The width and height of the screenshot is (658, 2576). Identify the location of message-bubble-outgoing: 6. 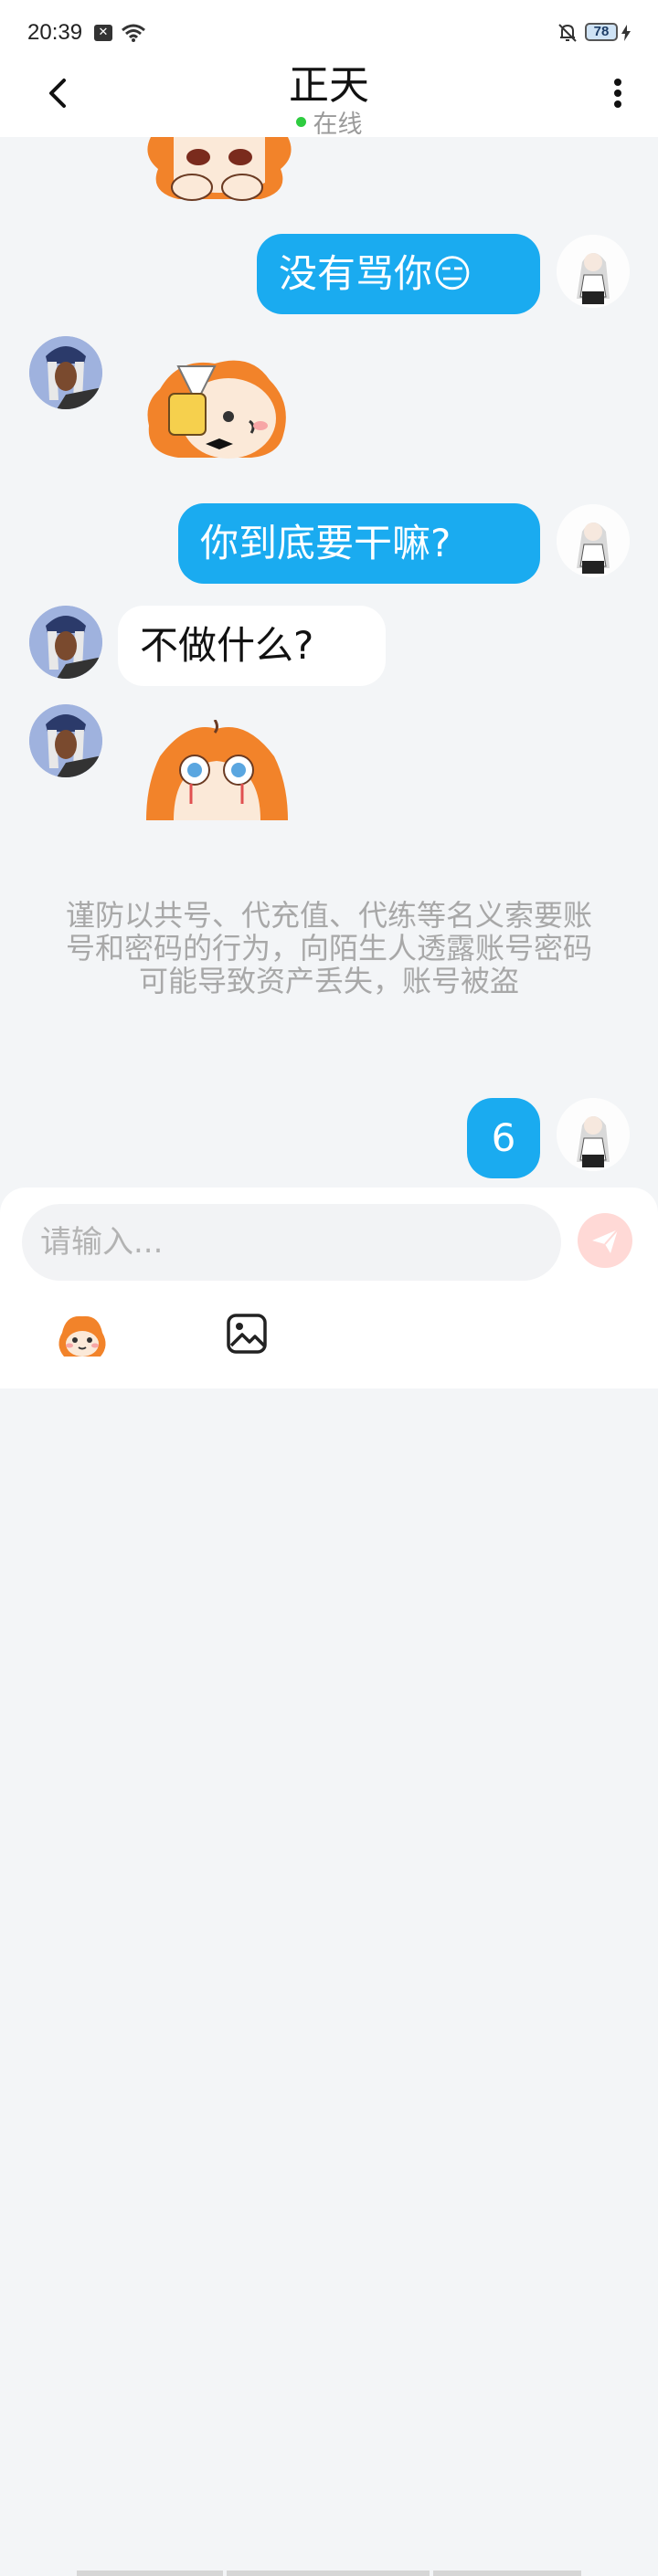
(503, 1138).